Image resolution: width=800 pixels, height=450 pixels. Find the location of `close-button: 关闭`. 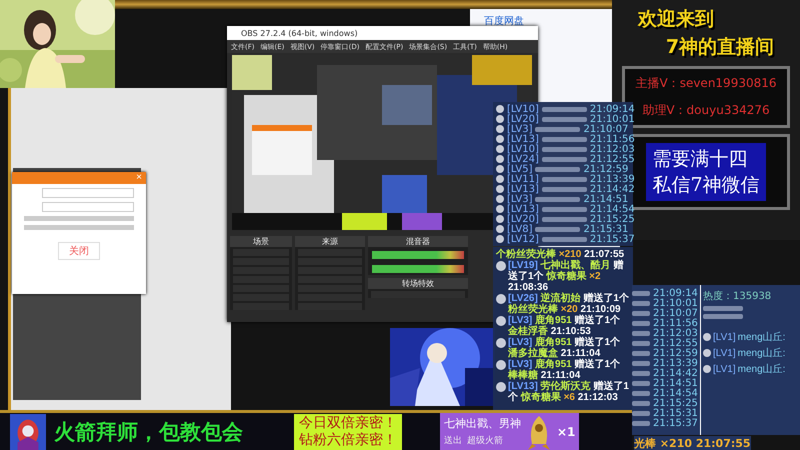

close-button: 关闭 is located at coordinates (79, 251).